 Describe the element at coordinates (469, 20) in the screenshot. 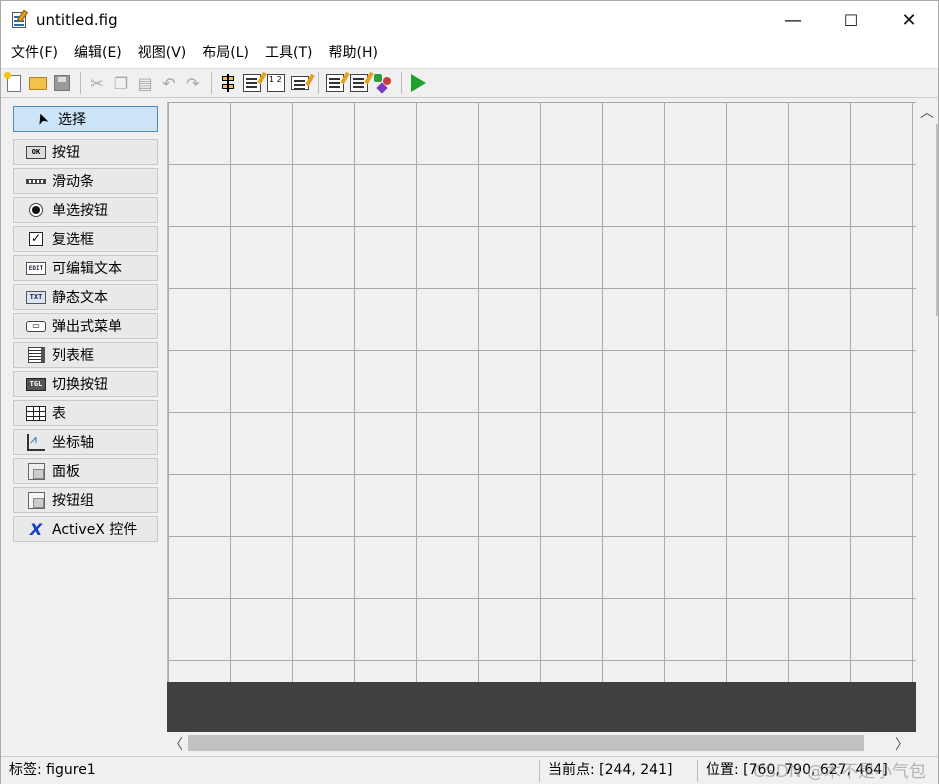

I see `title-bar: untitled.fig — ☐ ✕` at that location.